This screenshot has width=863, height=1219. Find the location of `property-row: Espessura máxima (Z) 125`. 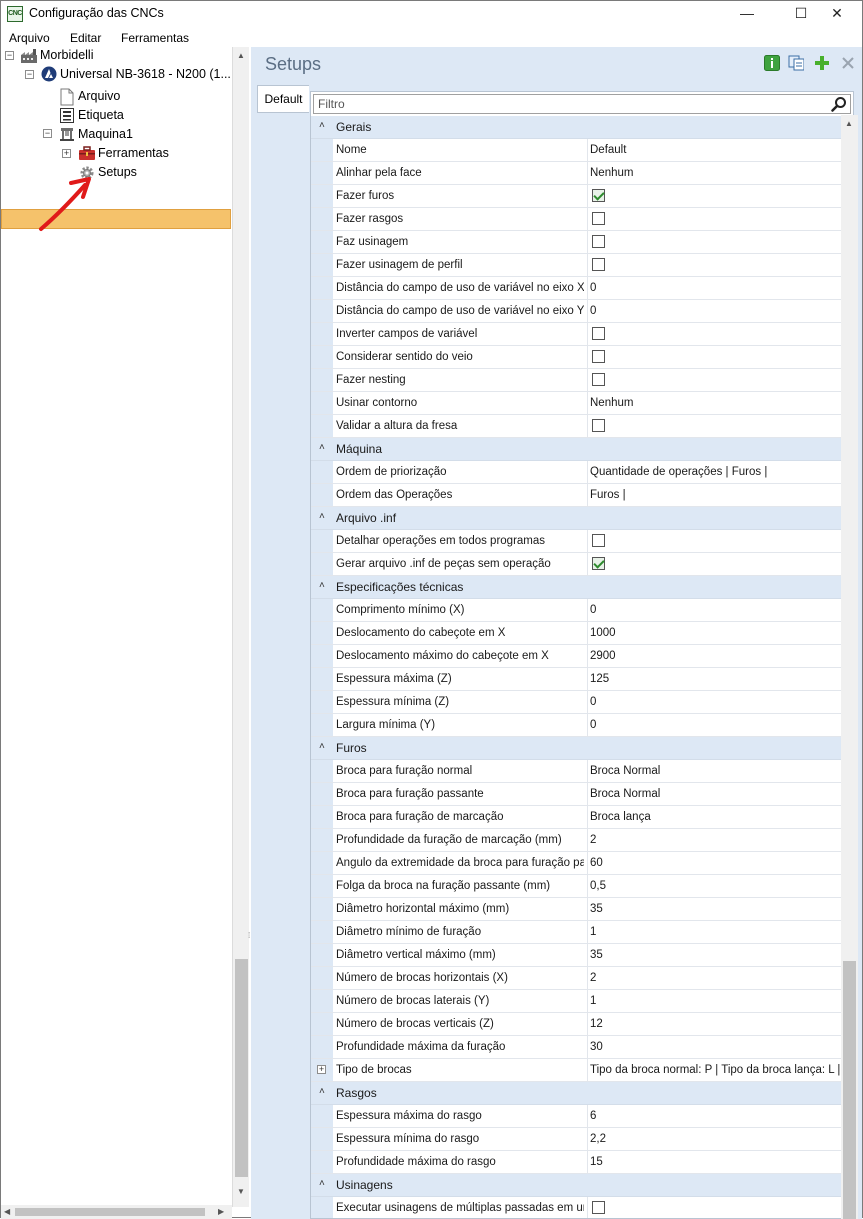

property-row: Espessura máxima (Z) 125 is located at coordinates (577, 679).